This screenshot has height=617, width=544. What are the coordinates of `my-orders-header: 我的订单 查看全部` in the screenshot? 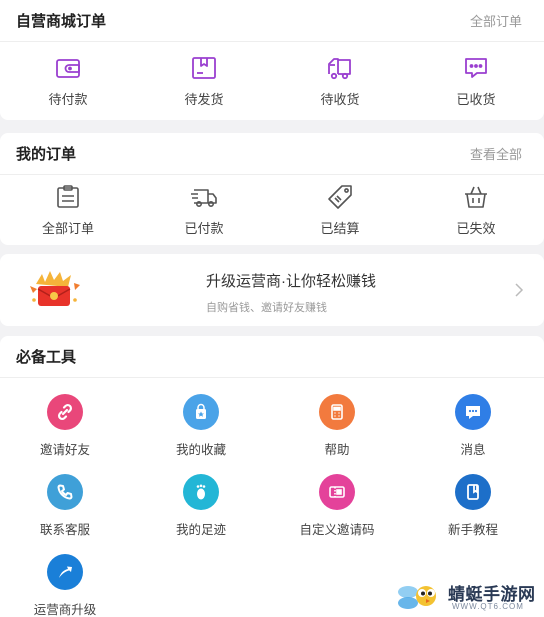 It's located at (272, 154).